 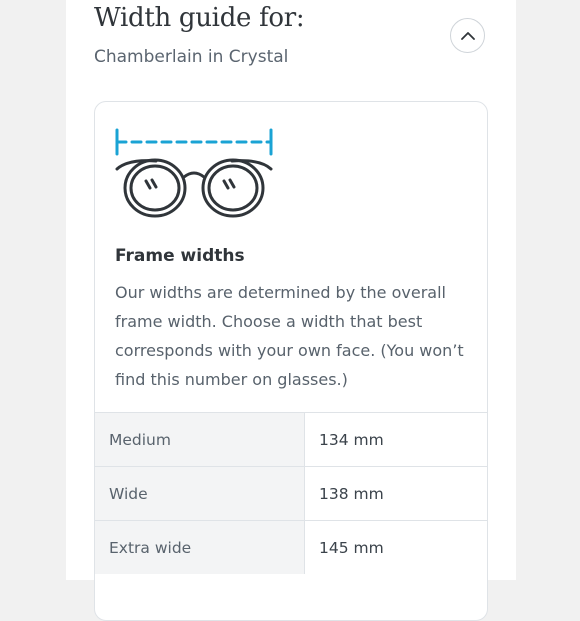 What do you see at coordinates (194, 173) in the screenshot?
I see `glasses-width-icon` at bounding box center [194, 173].